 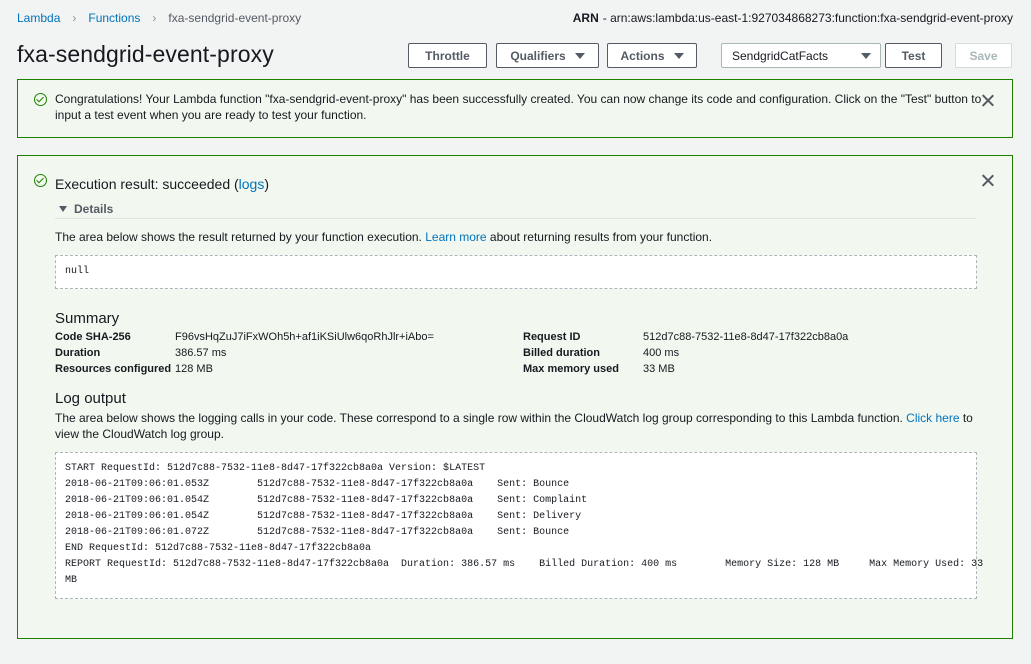 What do you see at coordinates (194, 369) in the screenshot?
I see `summary-value-resources: 128 MB` at bounding box center [194, 369].